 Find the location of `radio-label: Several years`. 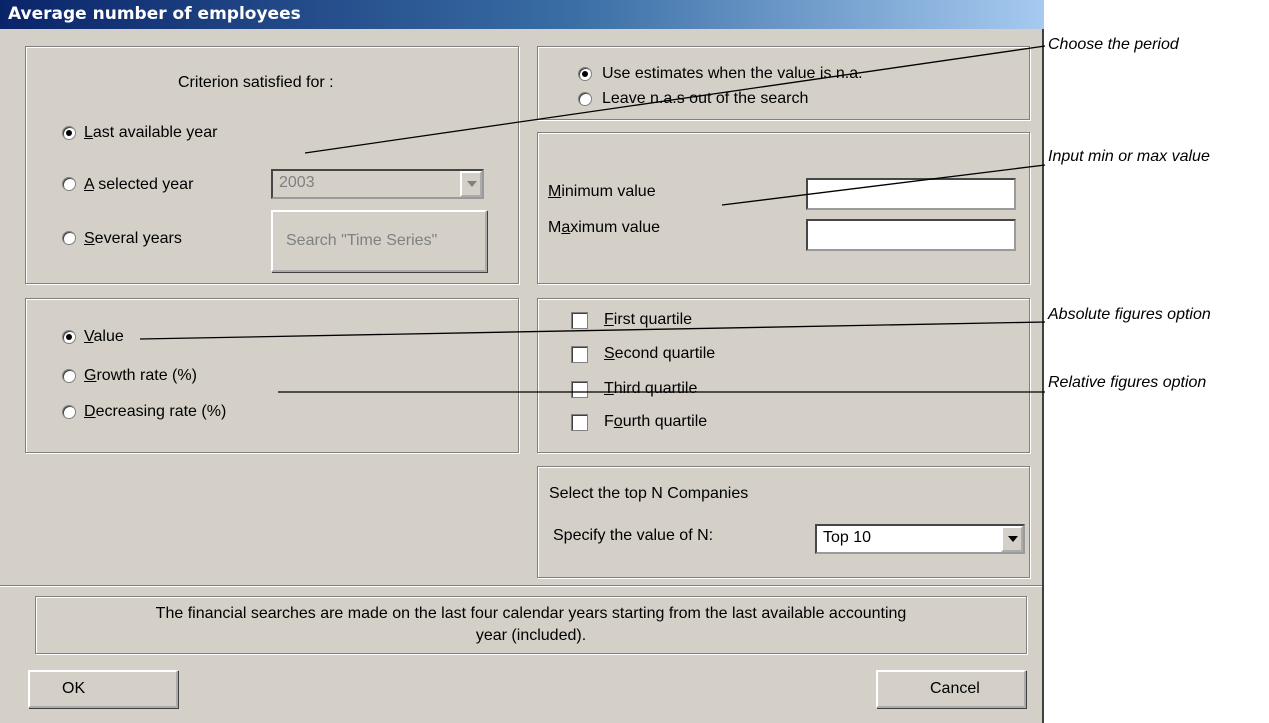

radio-label: Several years is located at coordinates (133, 239).